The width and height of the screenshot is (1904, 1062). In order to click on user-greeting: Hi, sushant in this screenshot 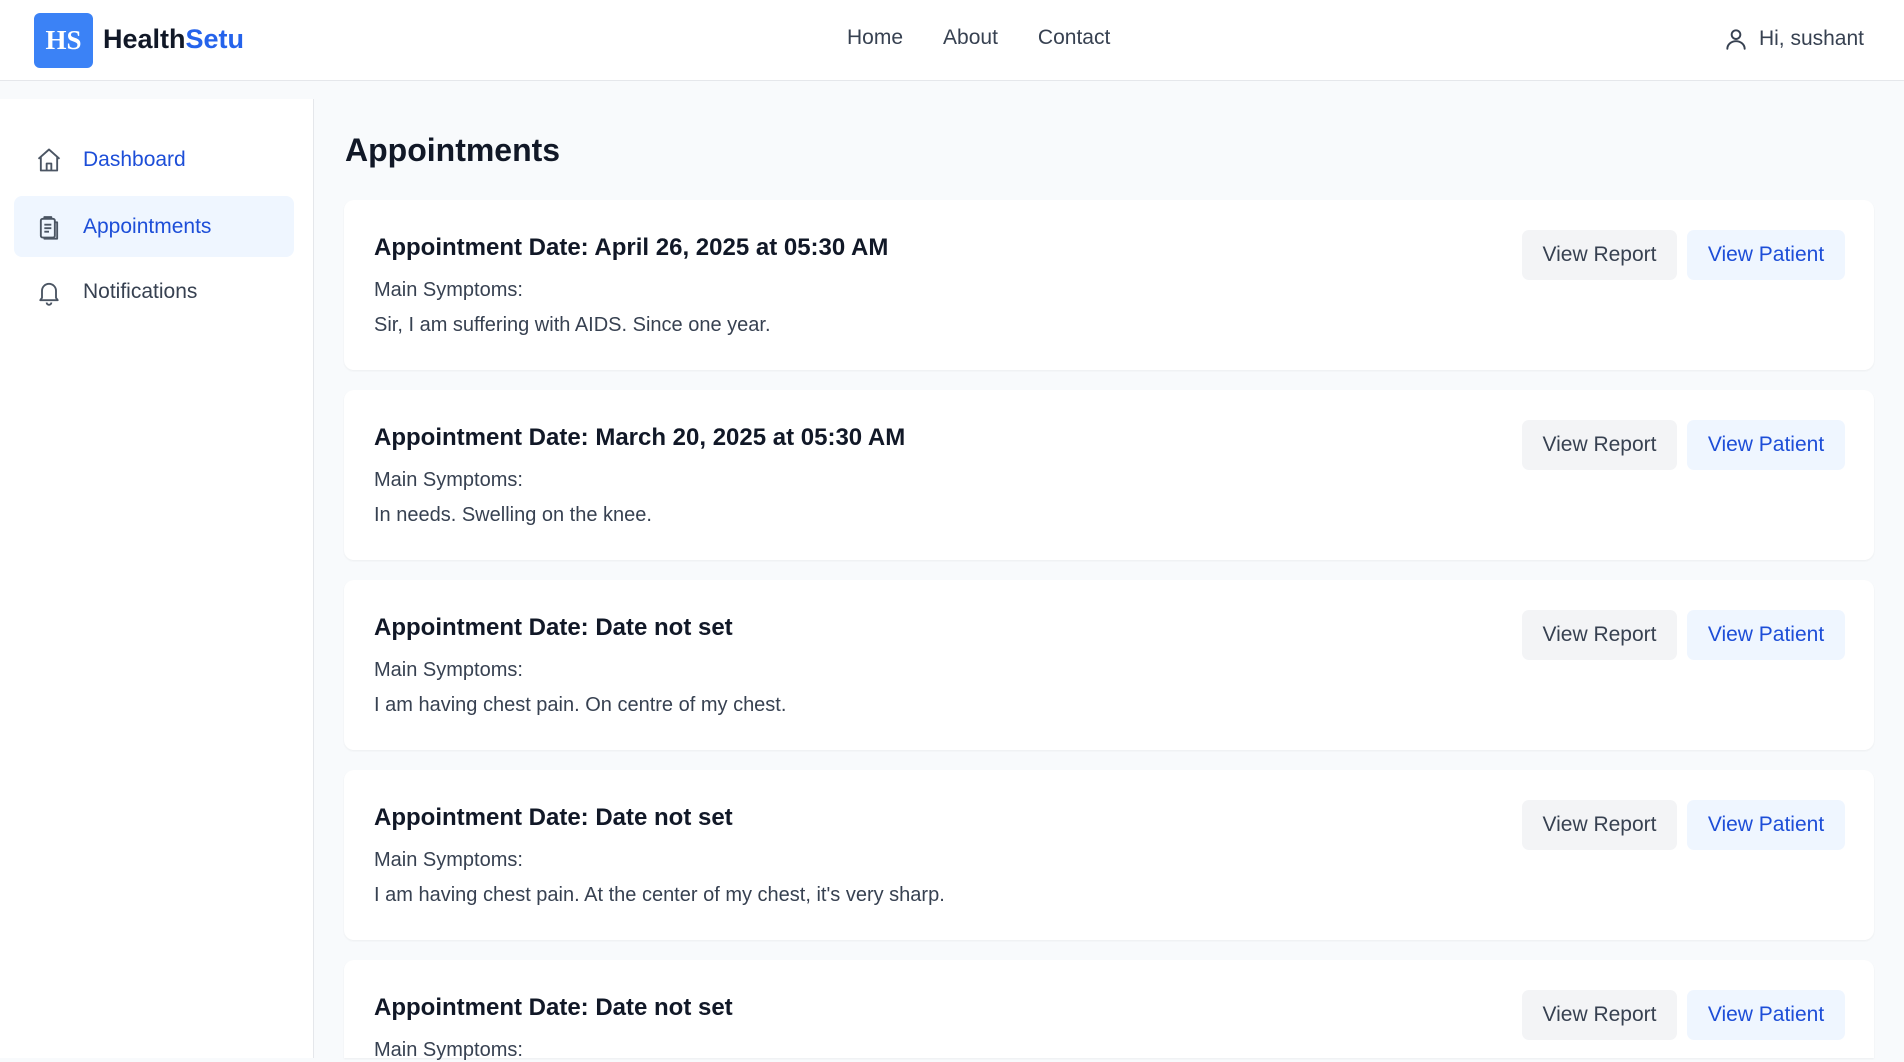, I will do `click(1811, 38)`.